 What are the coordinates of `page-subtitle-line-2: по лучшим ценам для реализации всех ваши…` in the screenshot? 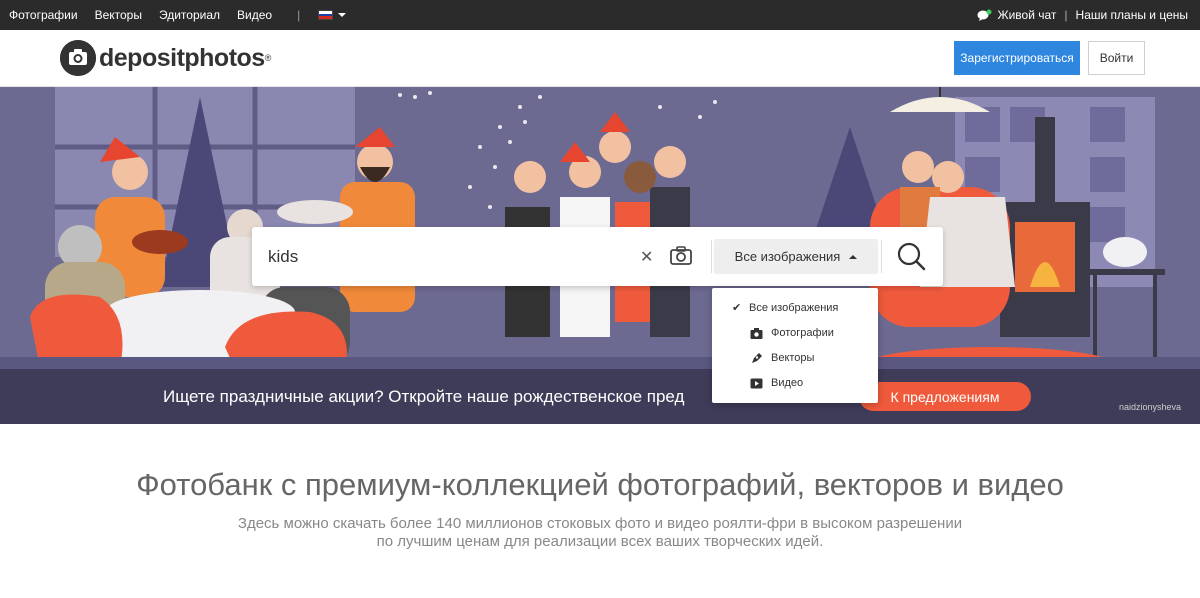 It's located at (600, 541).